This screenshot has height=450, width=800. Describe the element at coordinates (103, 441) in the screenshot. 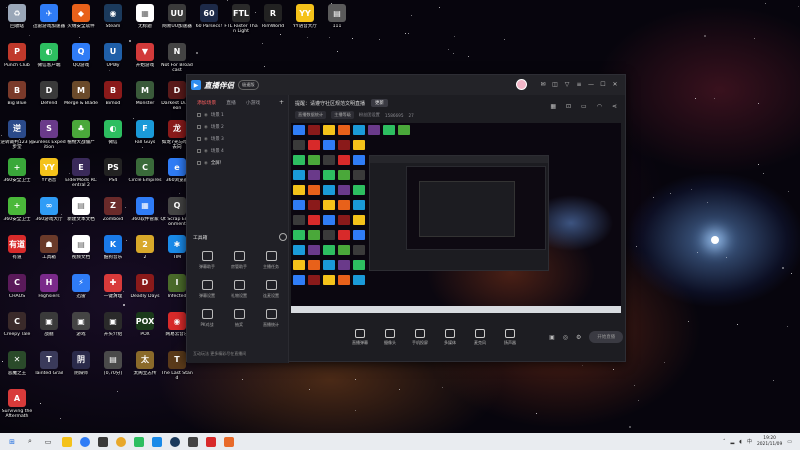

I see `taskbar-app-store` at that location.